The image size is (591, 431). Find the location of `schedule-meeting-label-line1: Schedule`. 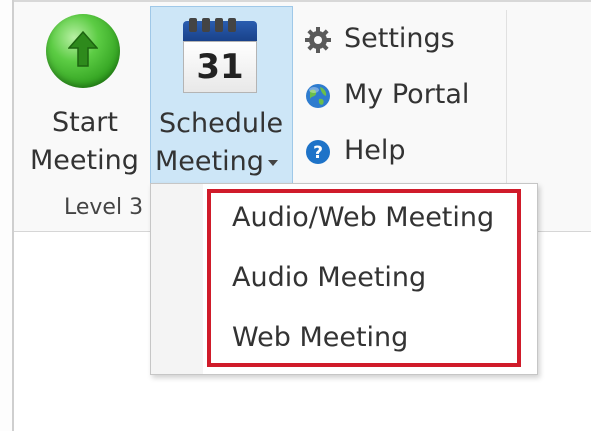

schedule-meeting-label-line1: Schedule is located at coordinates (221, 123).